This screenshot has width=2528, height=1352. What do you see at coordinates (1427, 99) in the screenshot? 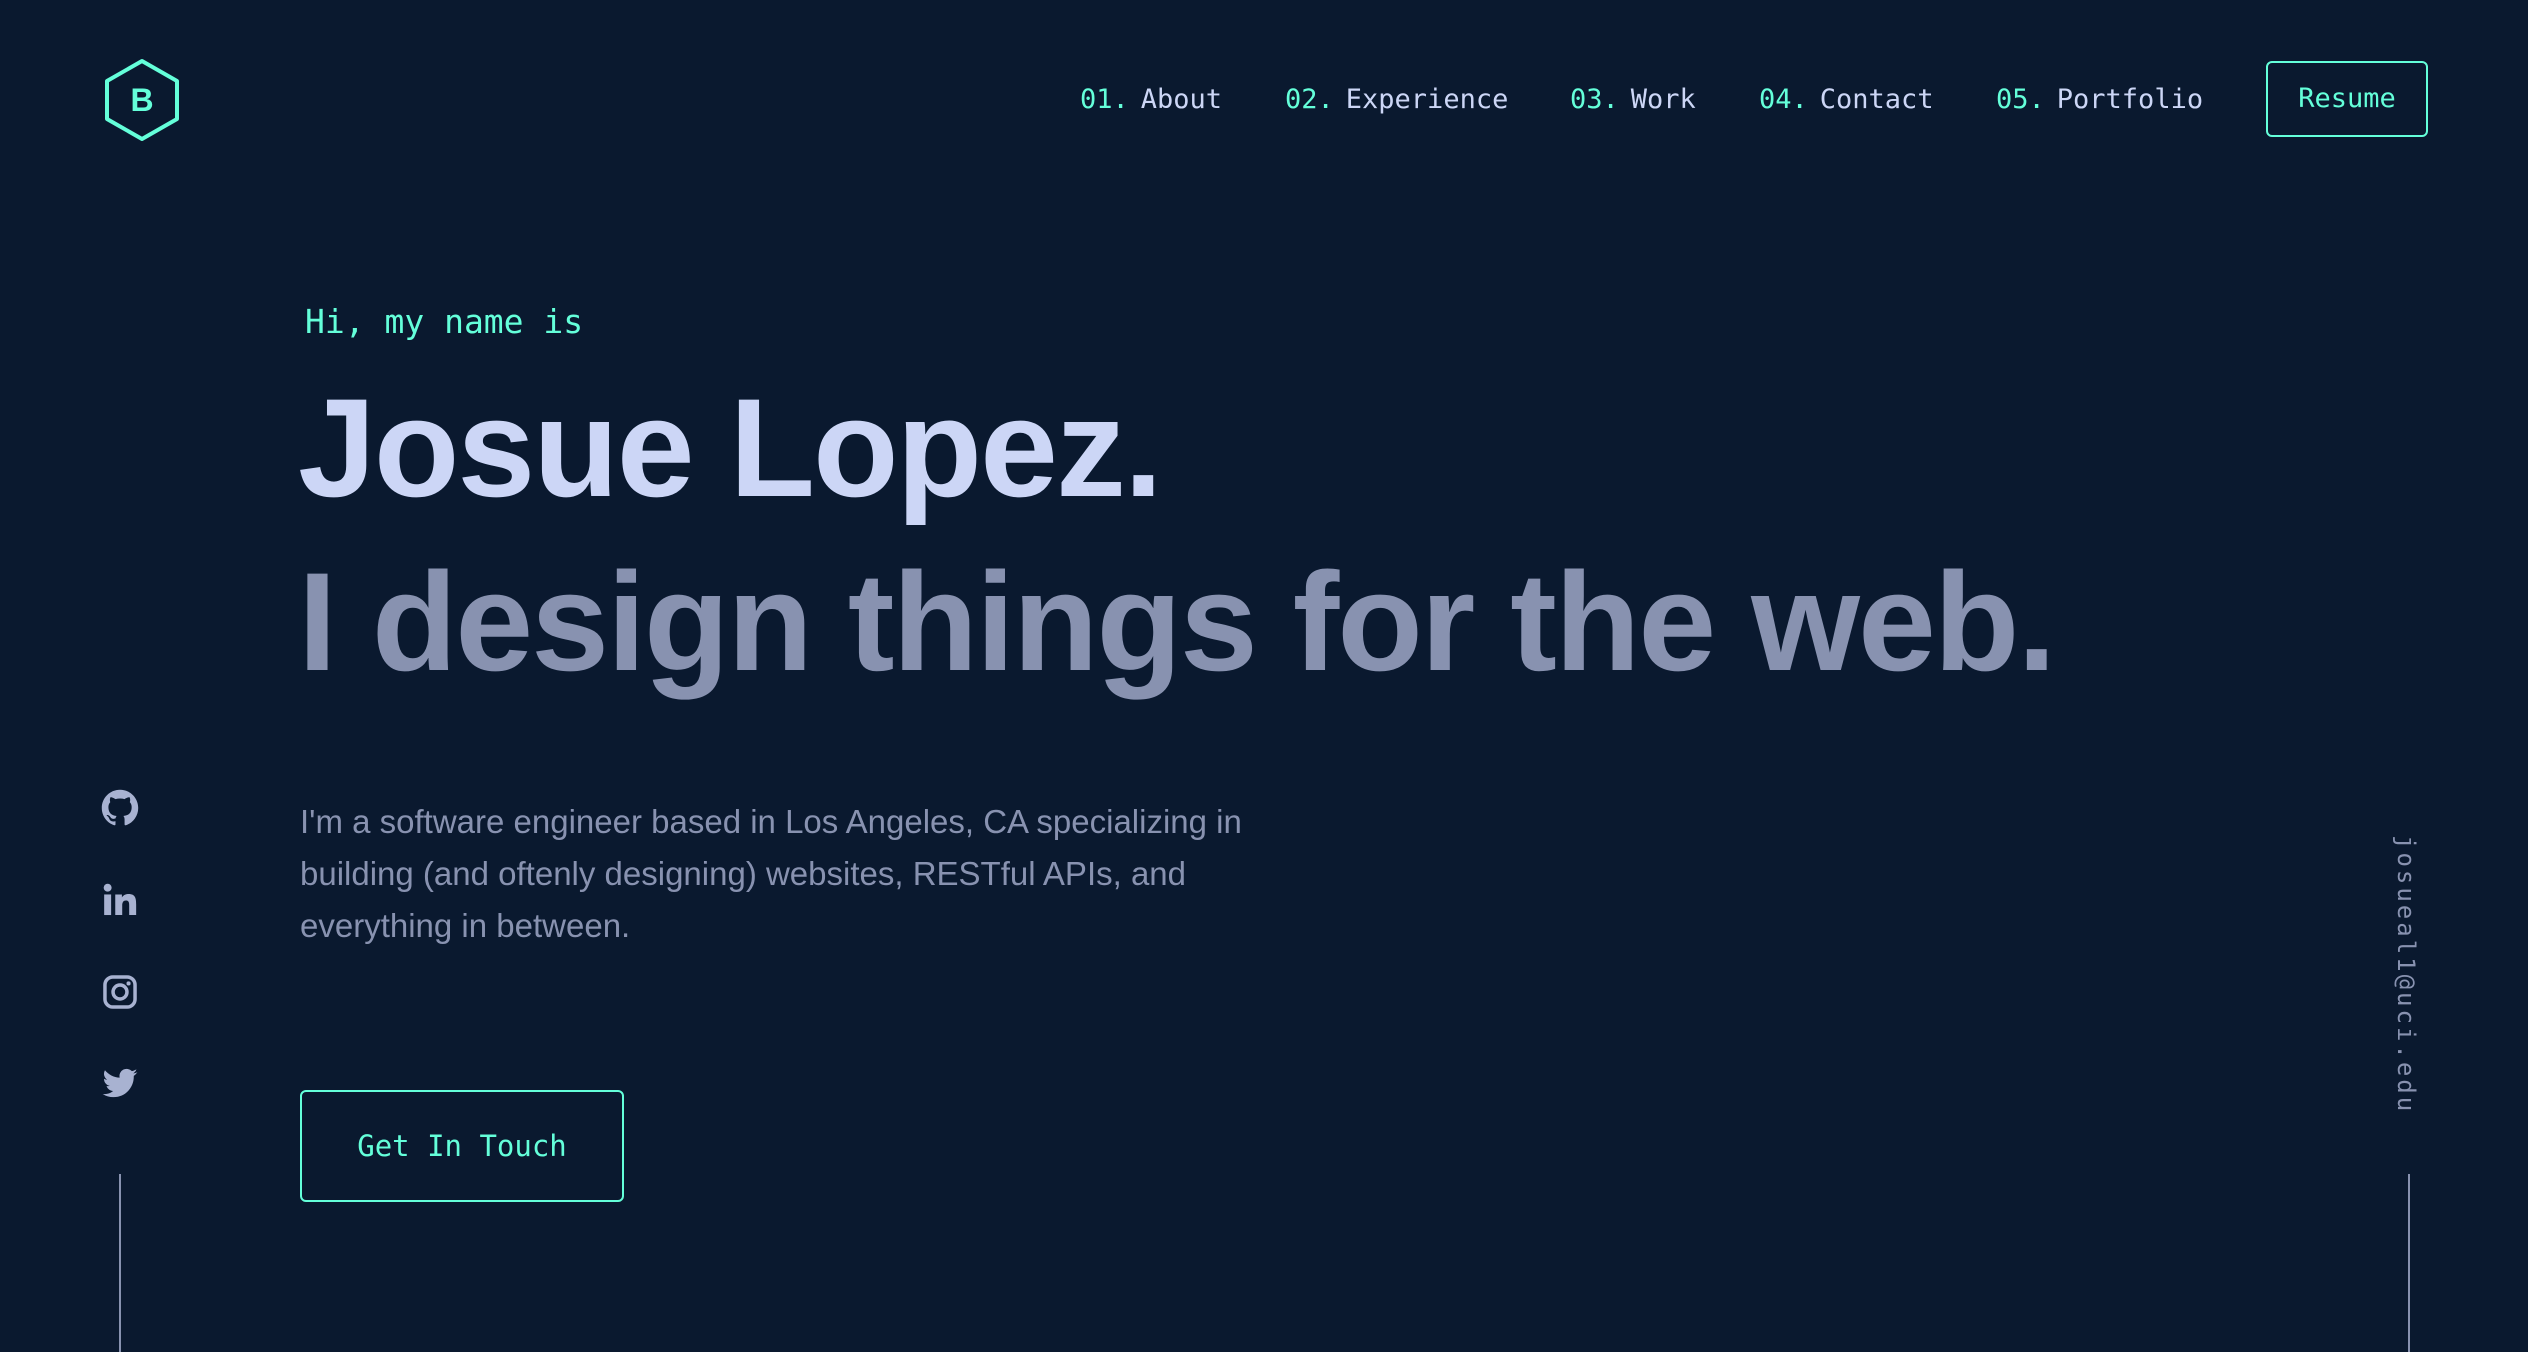
I see `nav-label: Experience` at bounding box center [1427, 99].